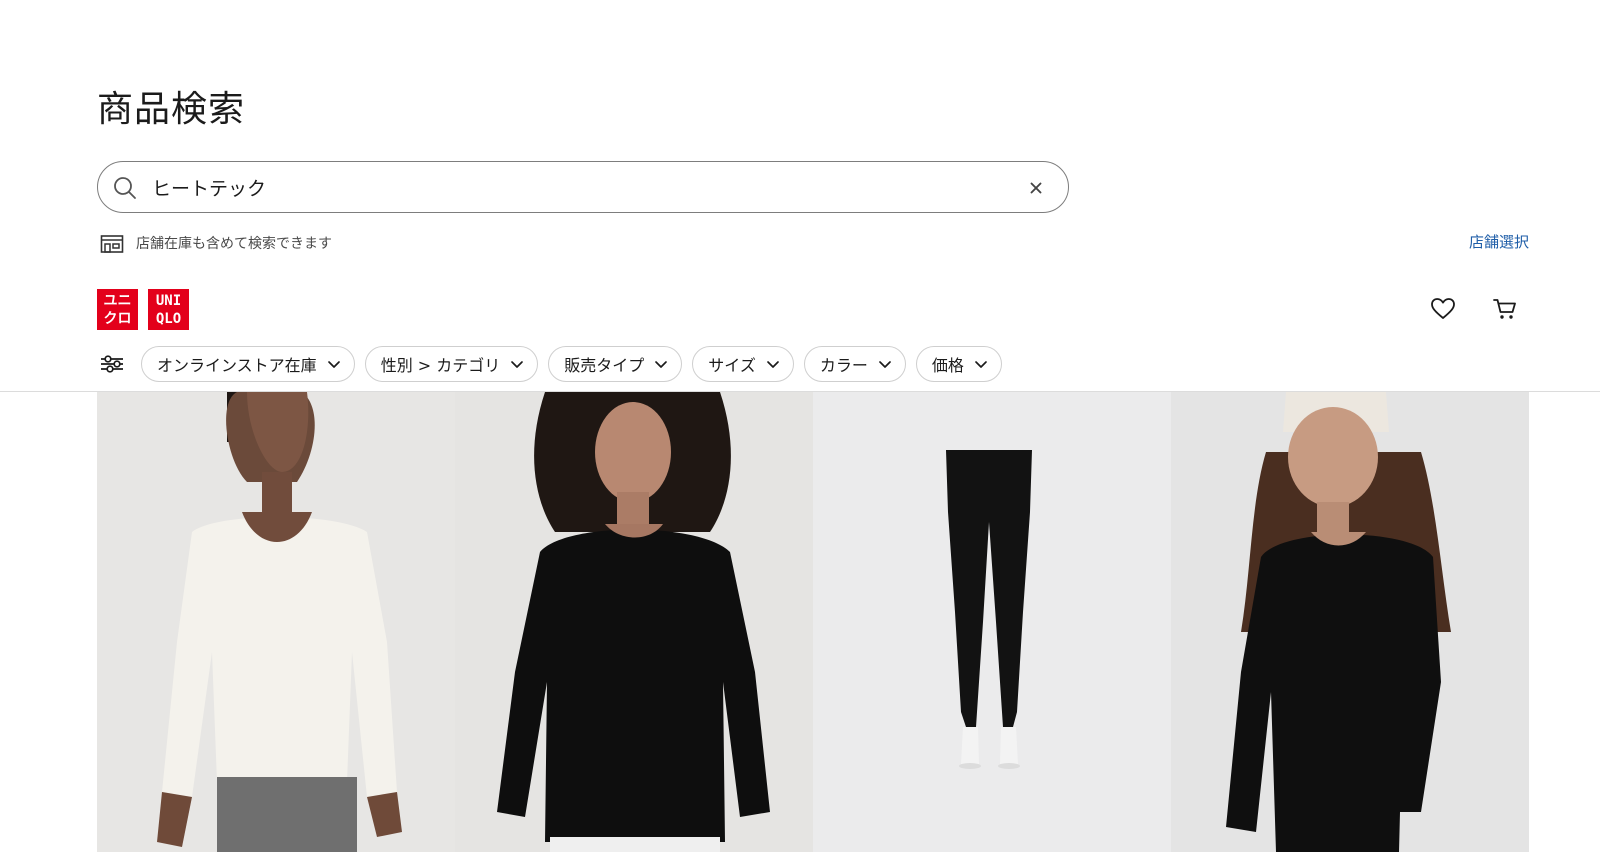  I want to click on logo-block-latin: UNI QLO, so click(168, 309).